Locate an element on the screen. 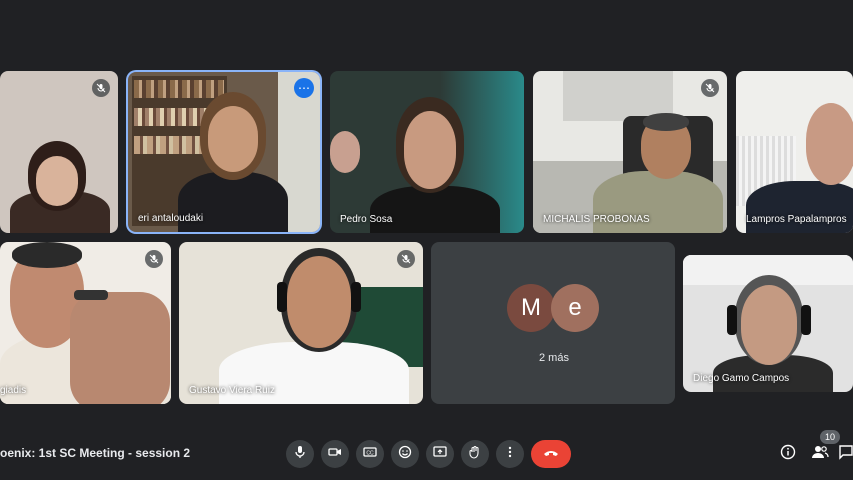 Image resolution: width=853 pixels, height=480 pixels. people-button is located at coordinates (820, 454).